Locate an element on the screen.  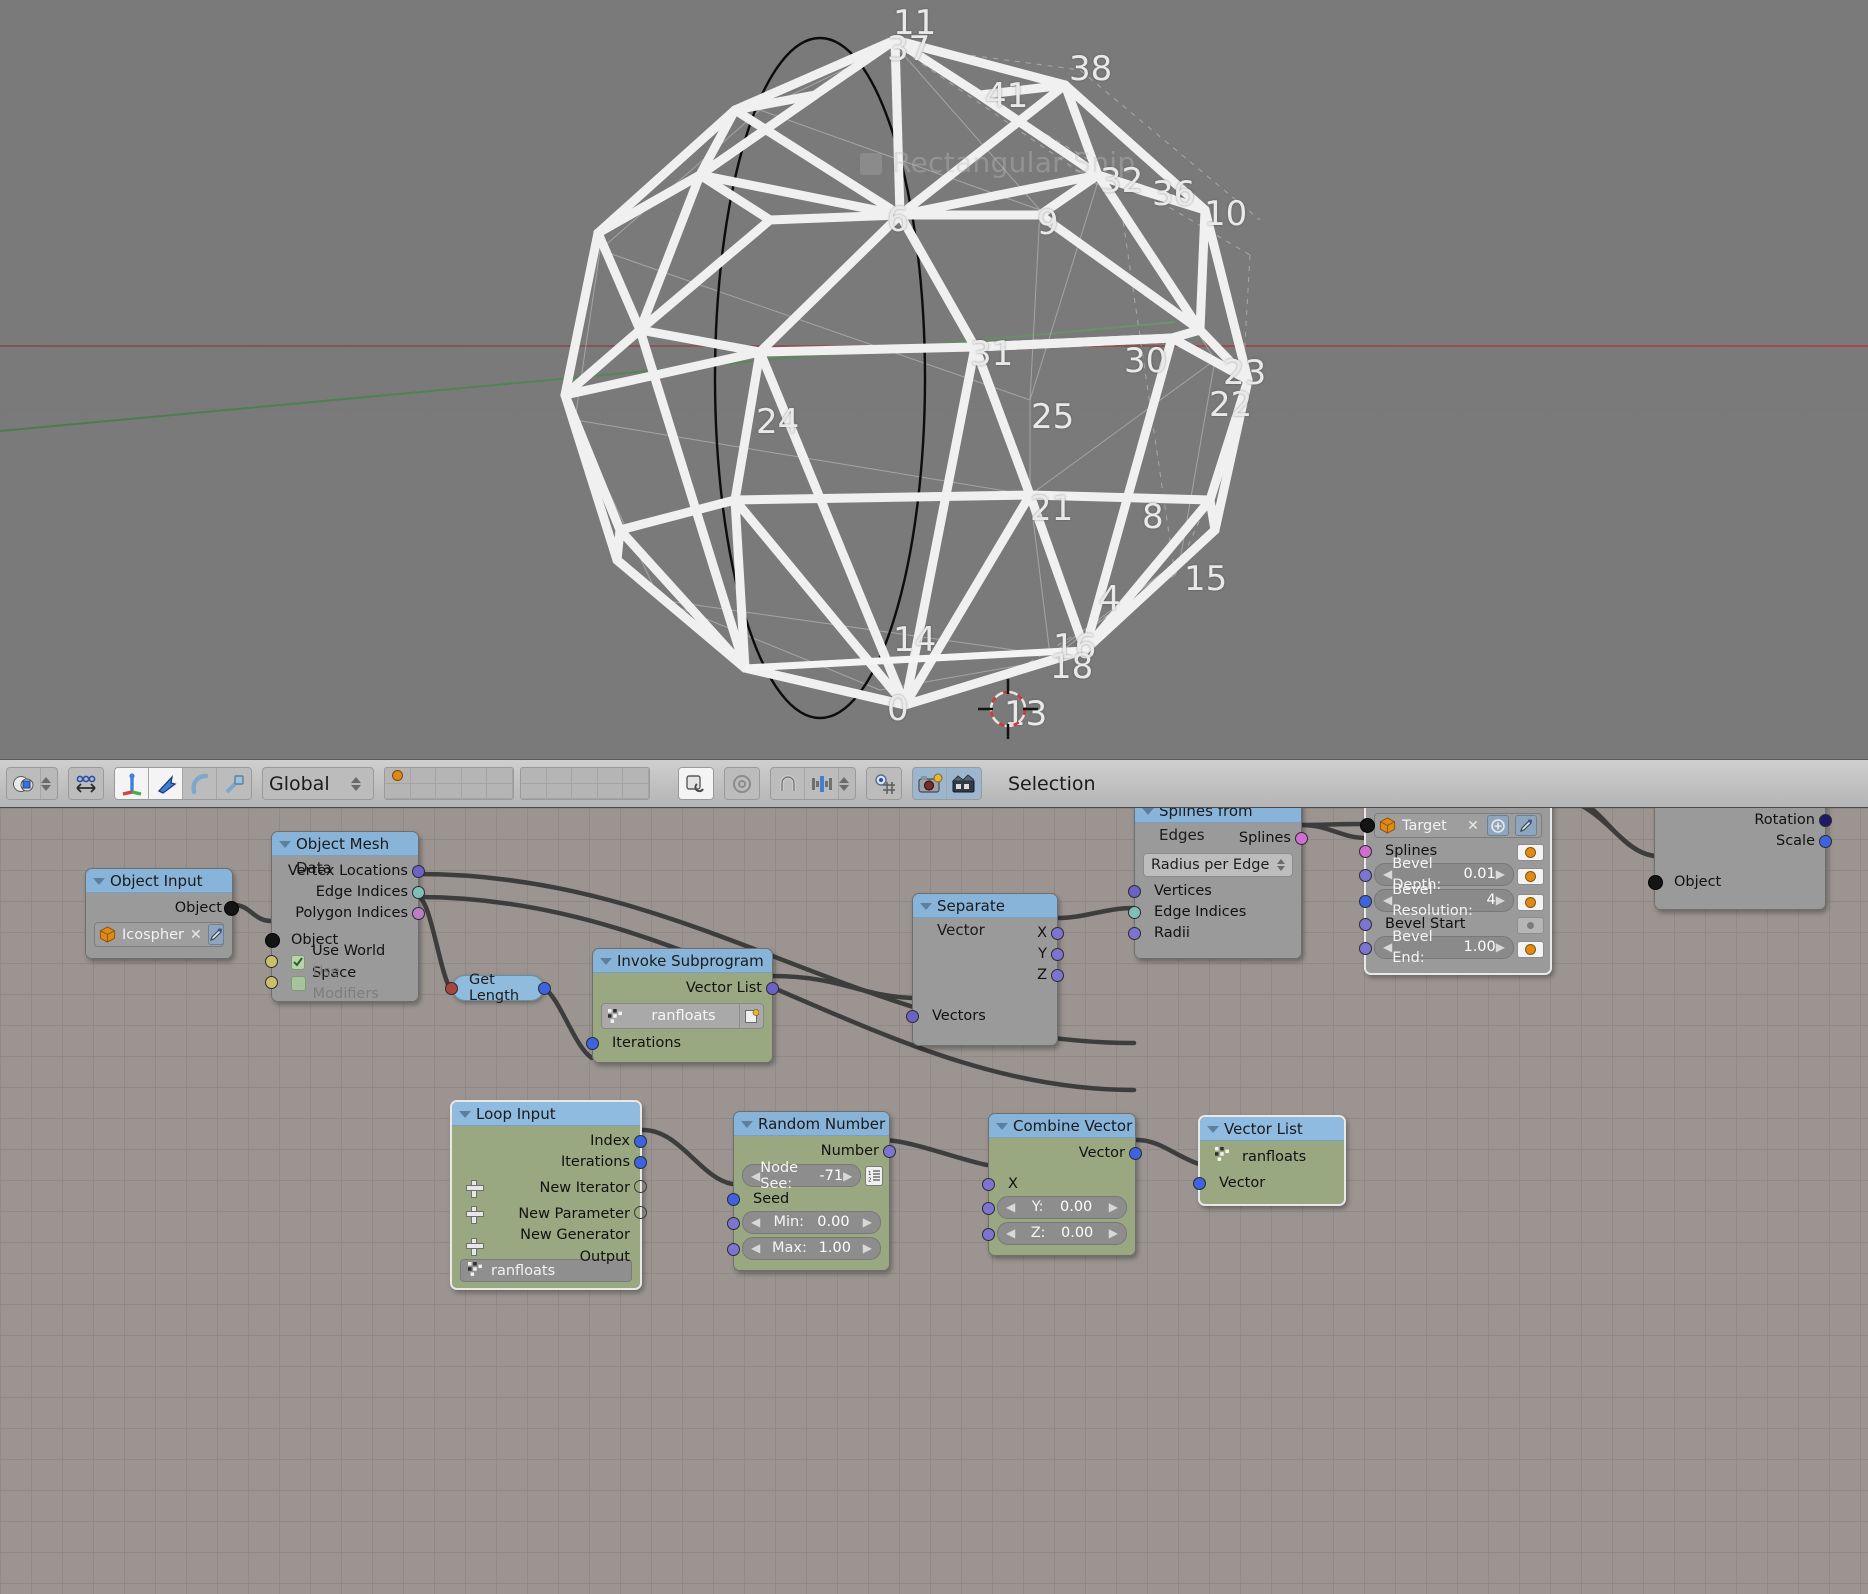
socket-vector-output is located at coordinates (1135, 1153).